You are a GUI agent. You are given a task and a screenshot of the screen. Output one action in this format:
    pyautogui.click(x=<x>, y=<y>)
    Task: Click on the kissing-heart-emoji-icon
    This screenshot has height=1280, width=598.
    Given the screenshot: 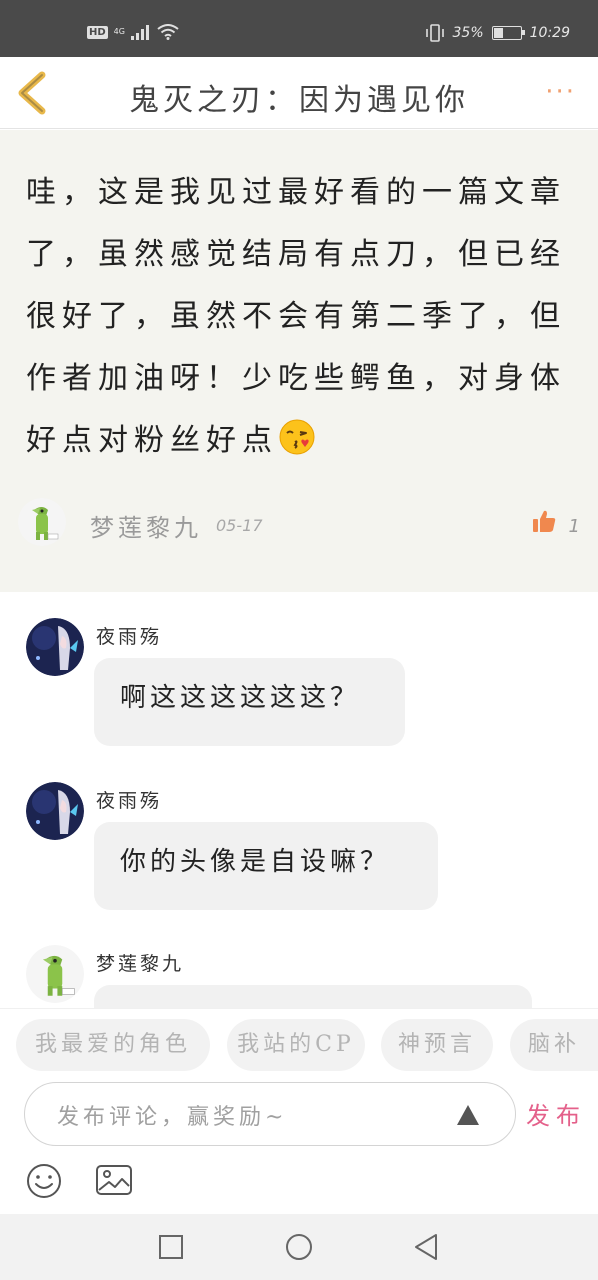 What is the action you would take?
    pyautogui.click(x=297, y=437)
    